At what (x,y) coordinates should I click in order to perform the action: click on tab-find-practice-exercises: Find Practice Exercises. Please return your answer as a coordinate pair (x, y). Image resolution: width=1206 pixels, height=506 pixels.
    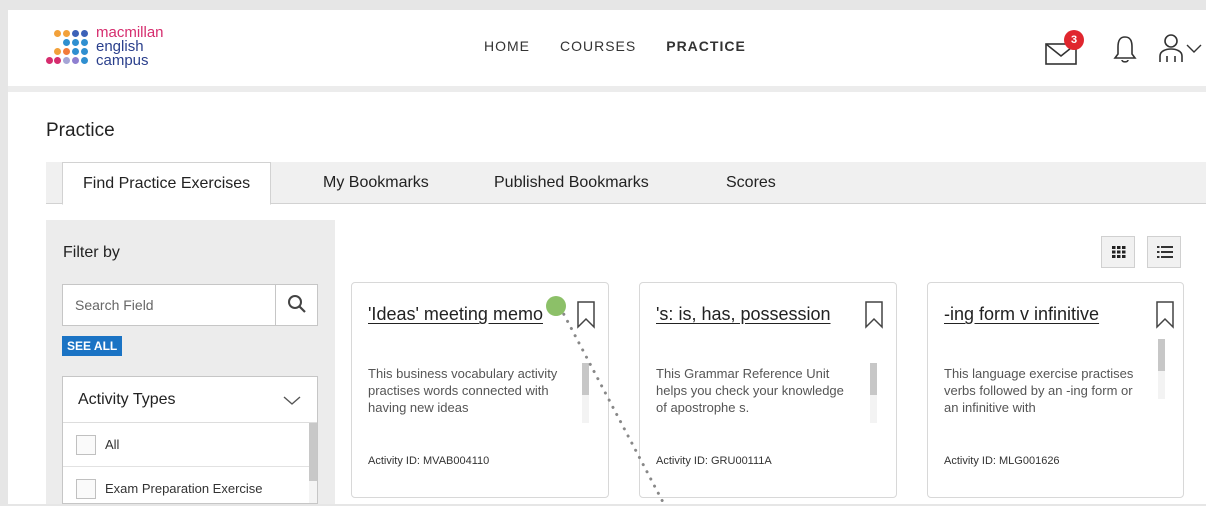
    Looking at the image, I should click on (167, 183).